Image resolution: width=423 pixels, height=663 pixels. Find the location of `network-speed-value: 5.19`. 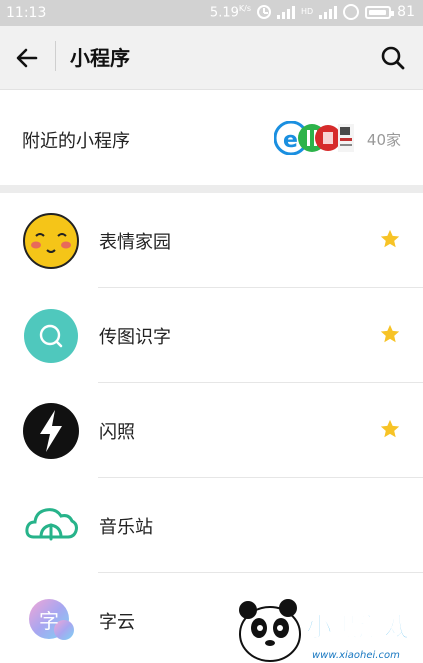

network-speed-value: 5.19 is located at coordinates (224, 13).